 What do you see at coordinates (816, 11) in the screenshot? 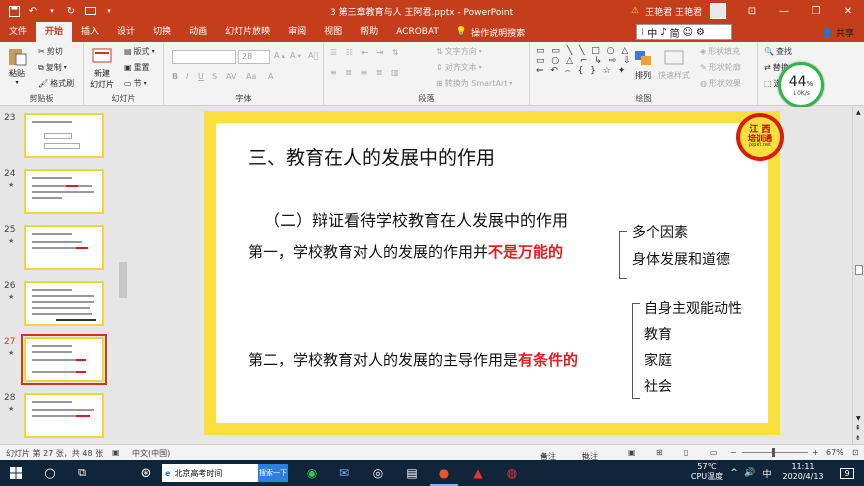
I see `restore-button: ❐` at bounding box center [816, 11].